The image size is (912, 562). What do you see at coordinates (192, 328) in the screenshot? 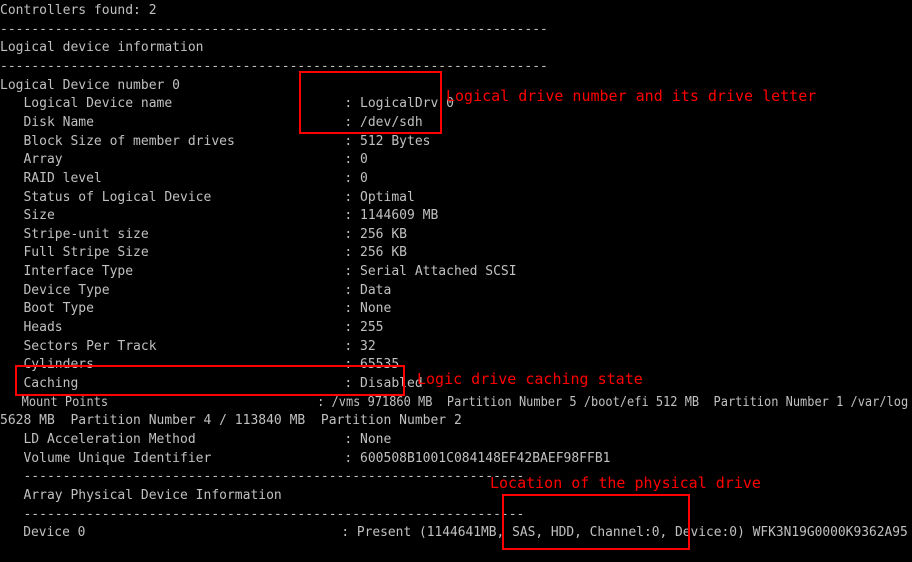
I see `terminal-line: Heads : 255` at bounding box center [192, 328].